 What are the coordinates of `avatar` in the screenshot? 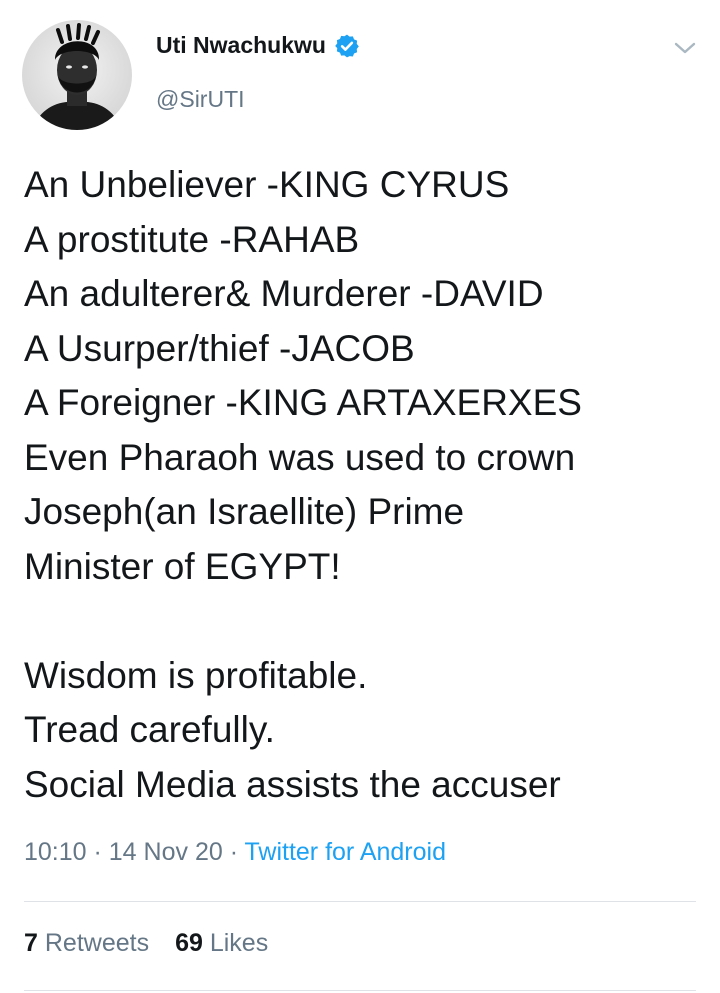 It's located at (77, 75).